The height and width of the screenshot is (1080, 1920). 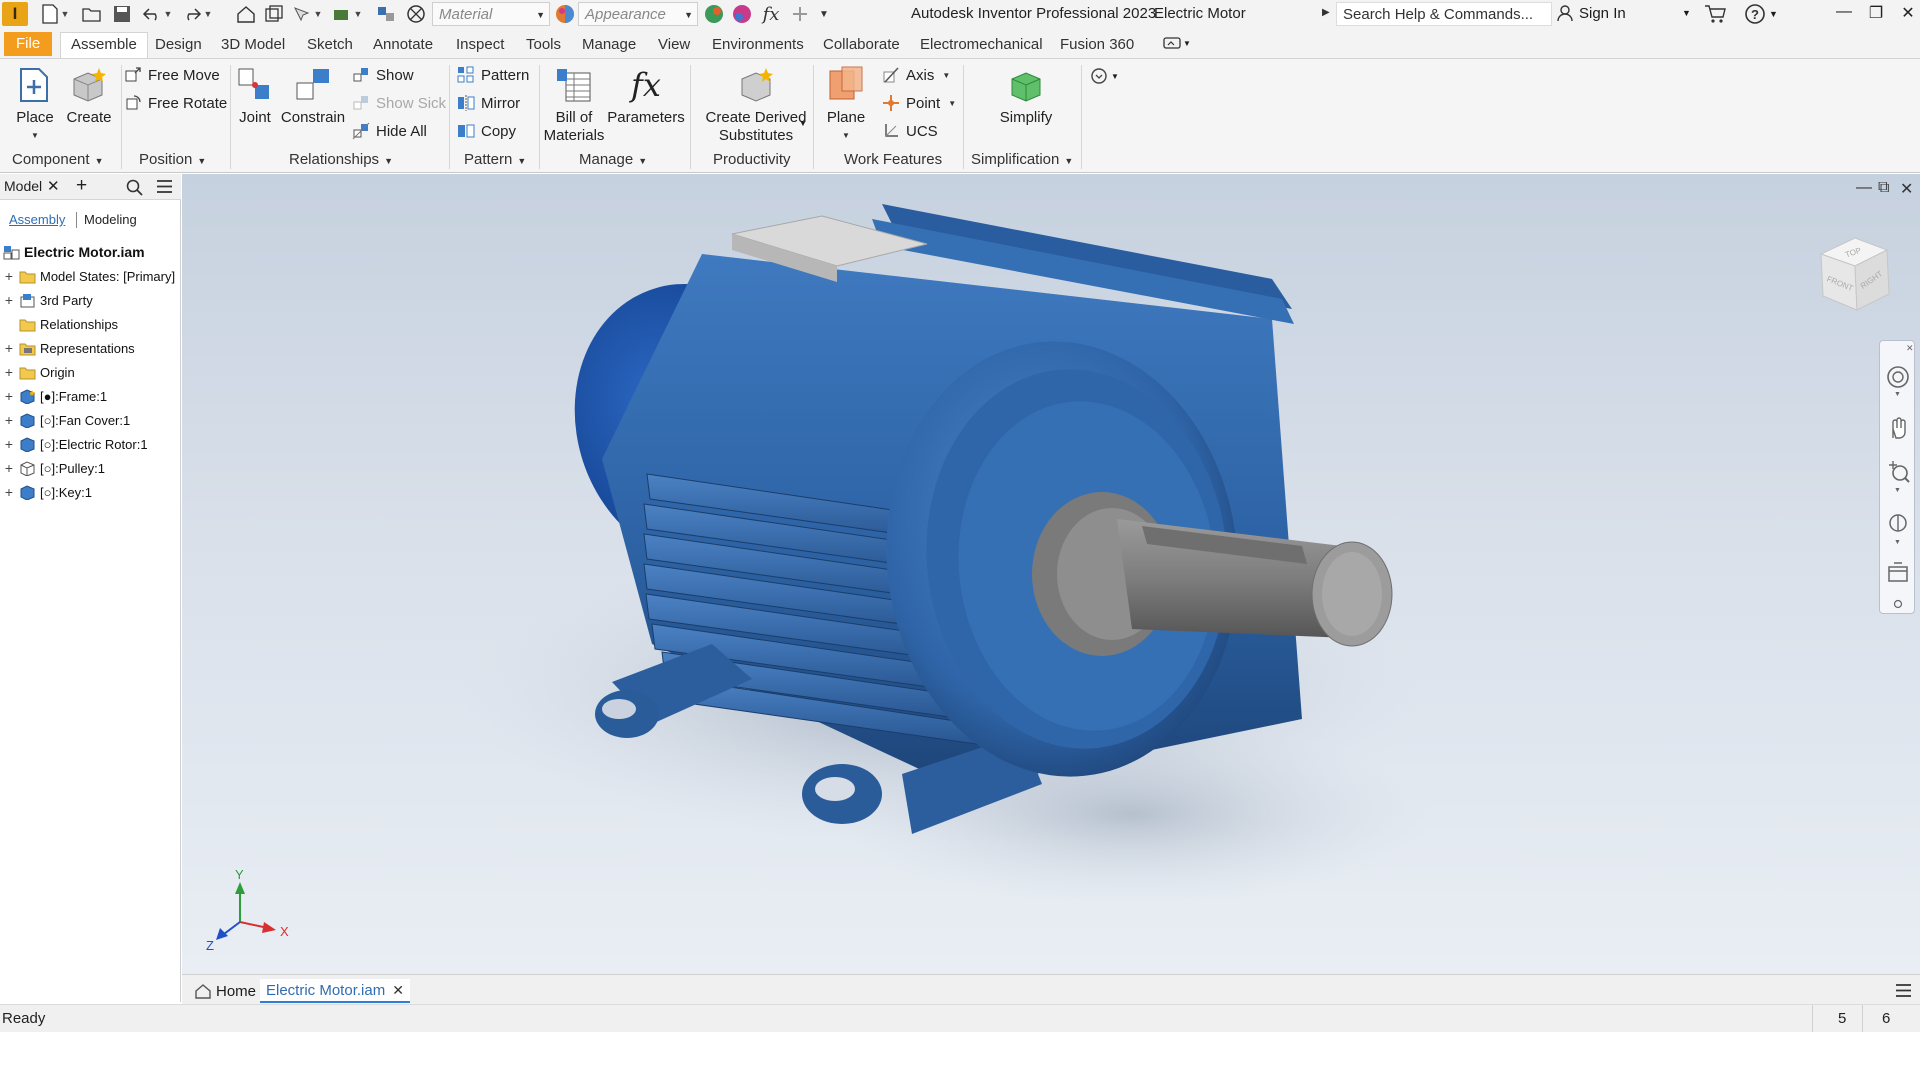 I want to click on tree-item-model-states: + Model States: [Primary], so click(x=90, y=276).